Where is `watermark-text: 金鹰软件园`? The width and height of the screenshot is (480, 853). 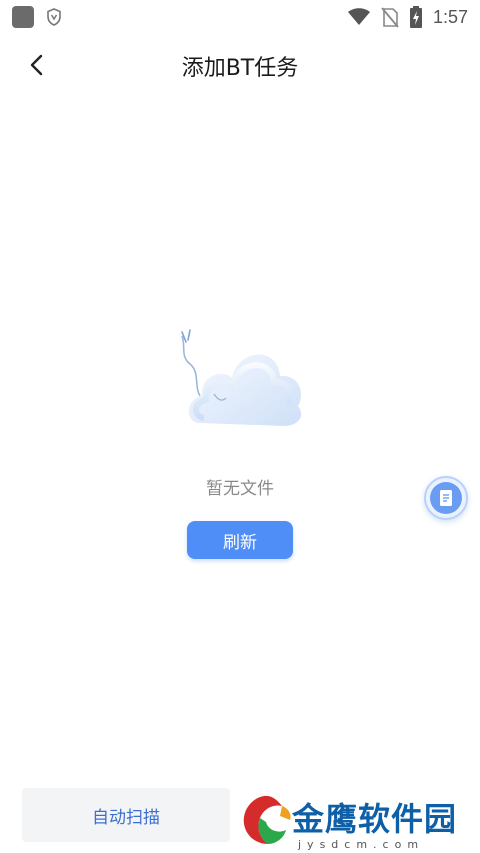 watermark-text: 金鹰软件园 is located at coordinates (375, 819).